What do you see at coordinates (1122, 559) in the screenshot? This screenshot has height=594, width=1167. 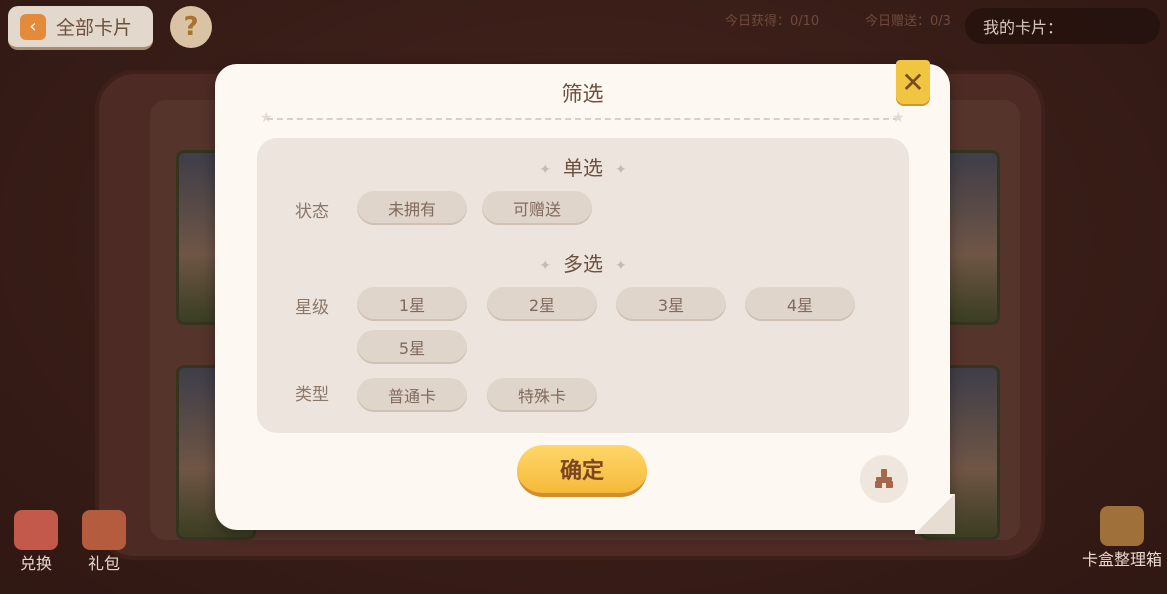 I see `card-box-label: 卡盒整理箱` at bounding box center [1122, 559].